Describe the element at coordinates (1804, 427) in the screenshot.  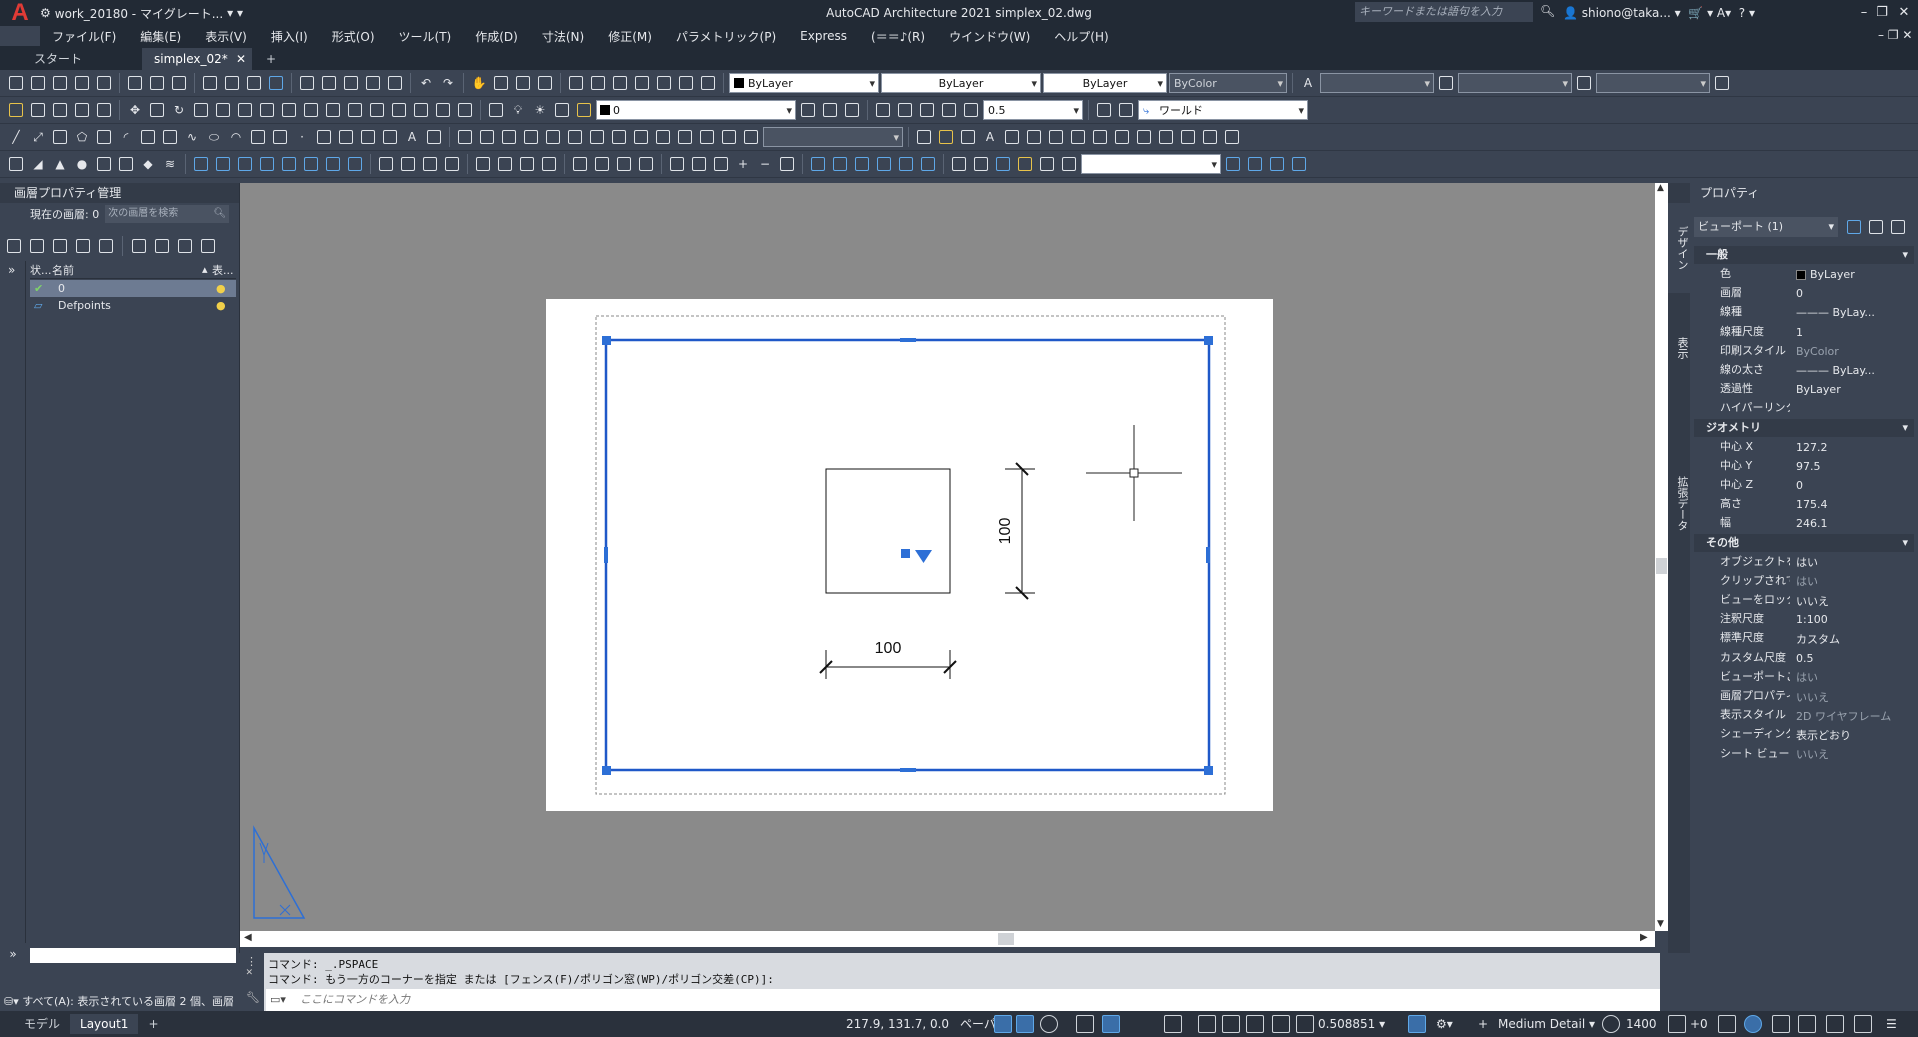
I see `section-header: ジオメトリ` at that location.